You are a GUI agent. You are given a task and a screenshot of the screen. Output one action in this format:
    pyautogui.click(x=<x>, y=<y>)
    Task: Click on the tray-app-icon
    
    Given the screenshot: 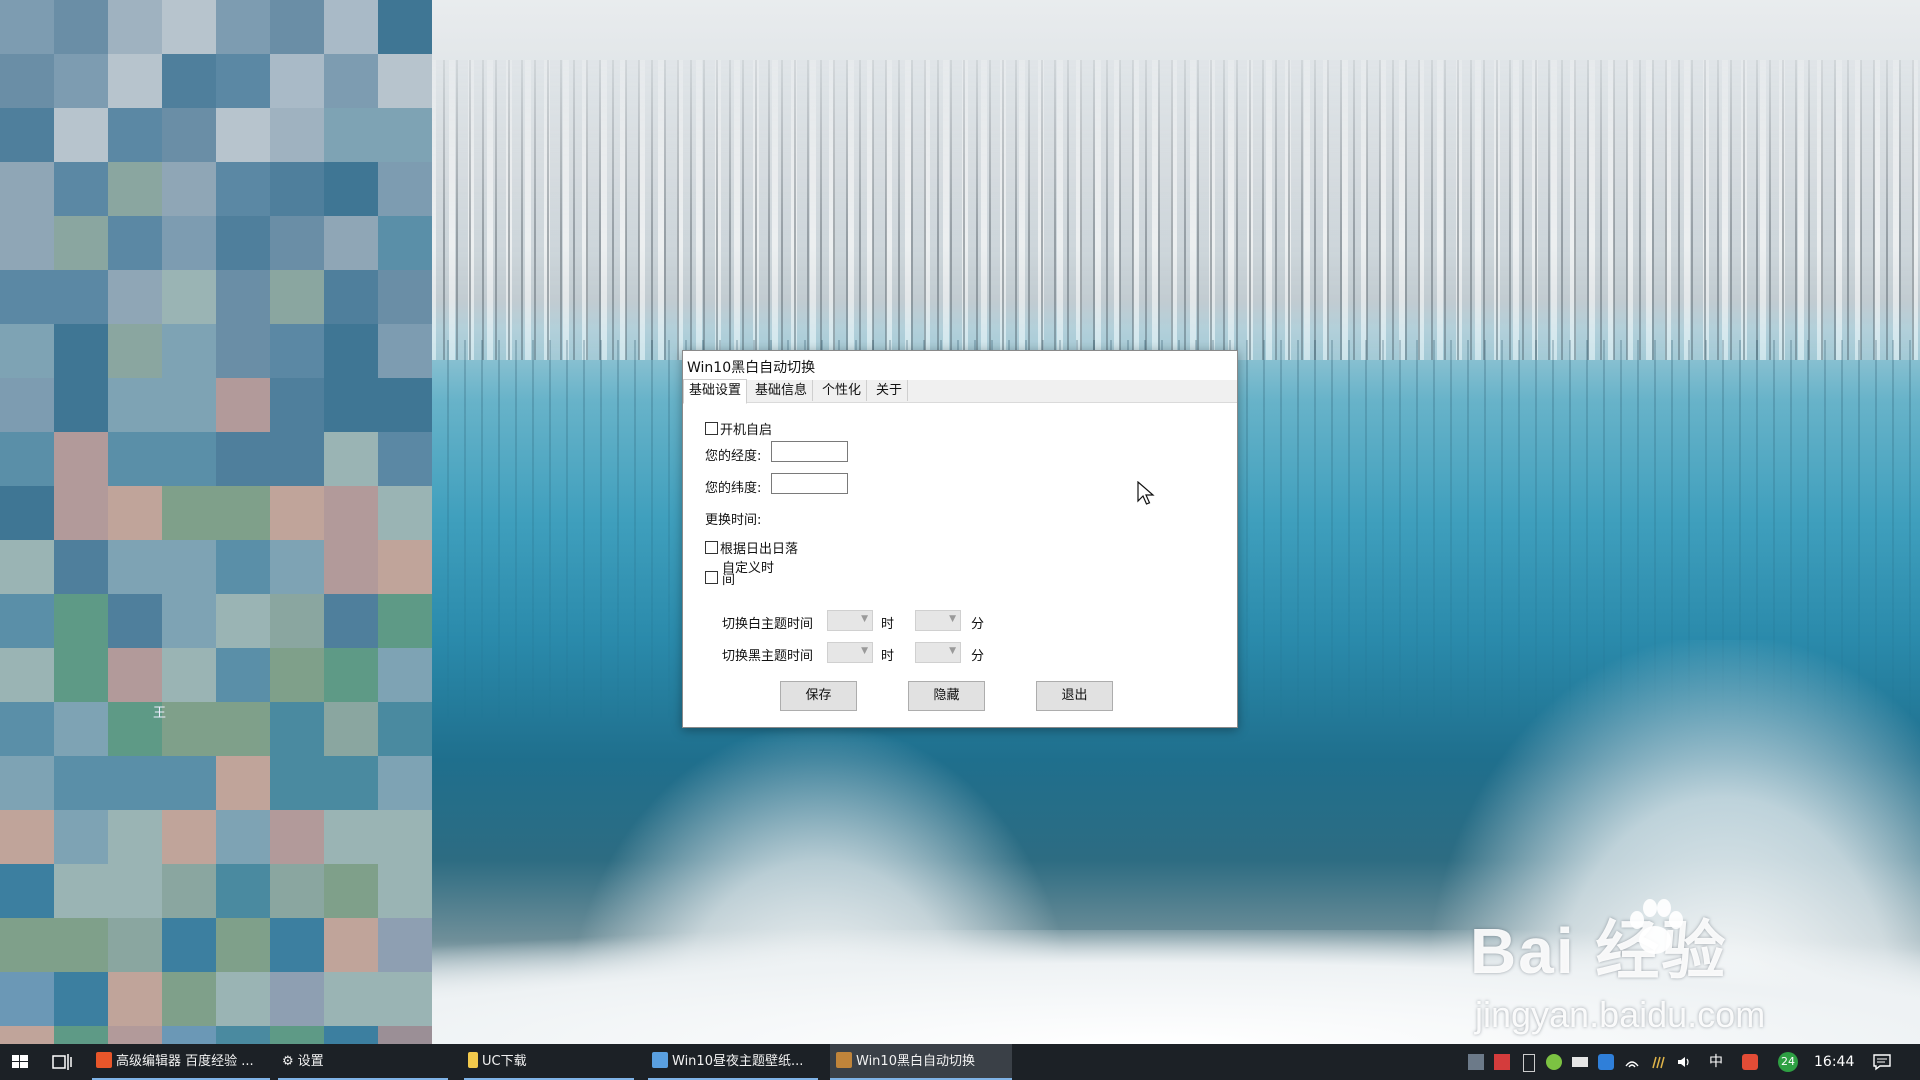 What is the action you would take?
    pyautogui.click(x=1476, y=1062)
    